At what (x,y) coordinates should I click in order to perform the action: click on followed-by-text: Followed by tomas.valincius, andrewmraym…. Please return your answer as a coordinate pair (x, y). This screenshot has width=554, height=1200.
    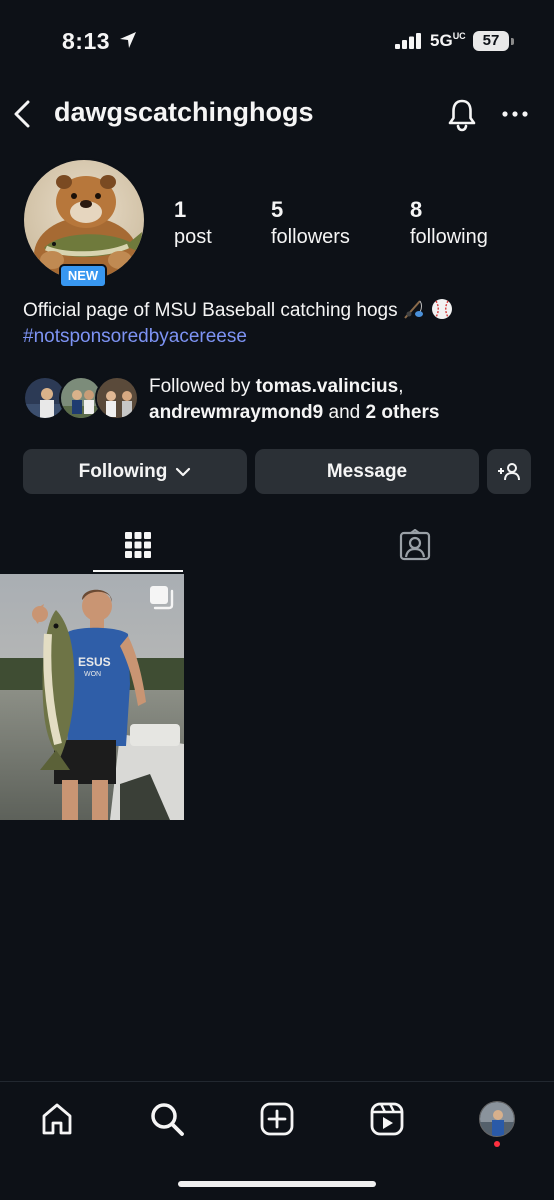
    Looking at the image, I should click on (344, 400).